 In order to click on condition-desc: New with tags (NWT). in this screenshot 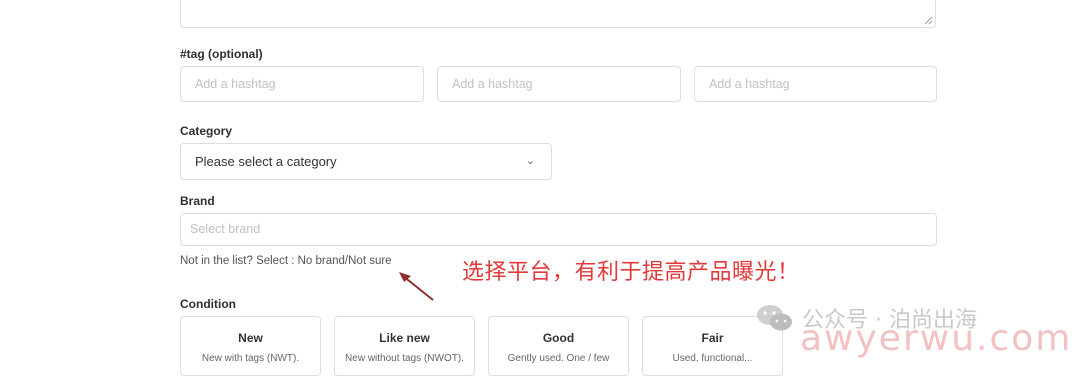, I will do `click(250, 358)`.